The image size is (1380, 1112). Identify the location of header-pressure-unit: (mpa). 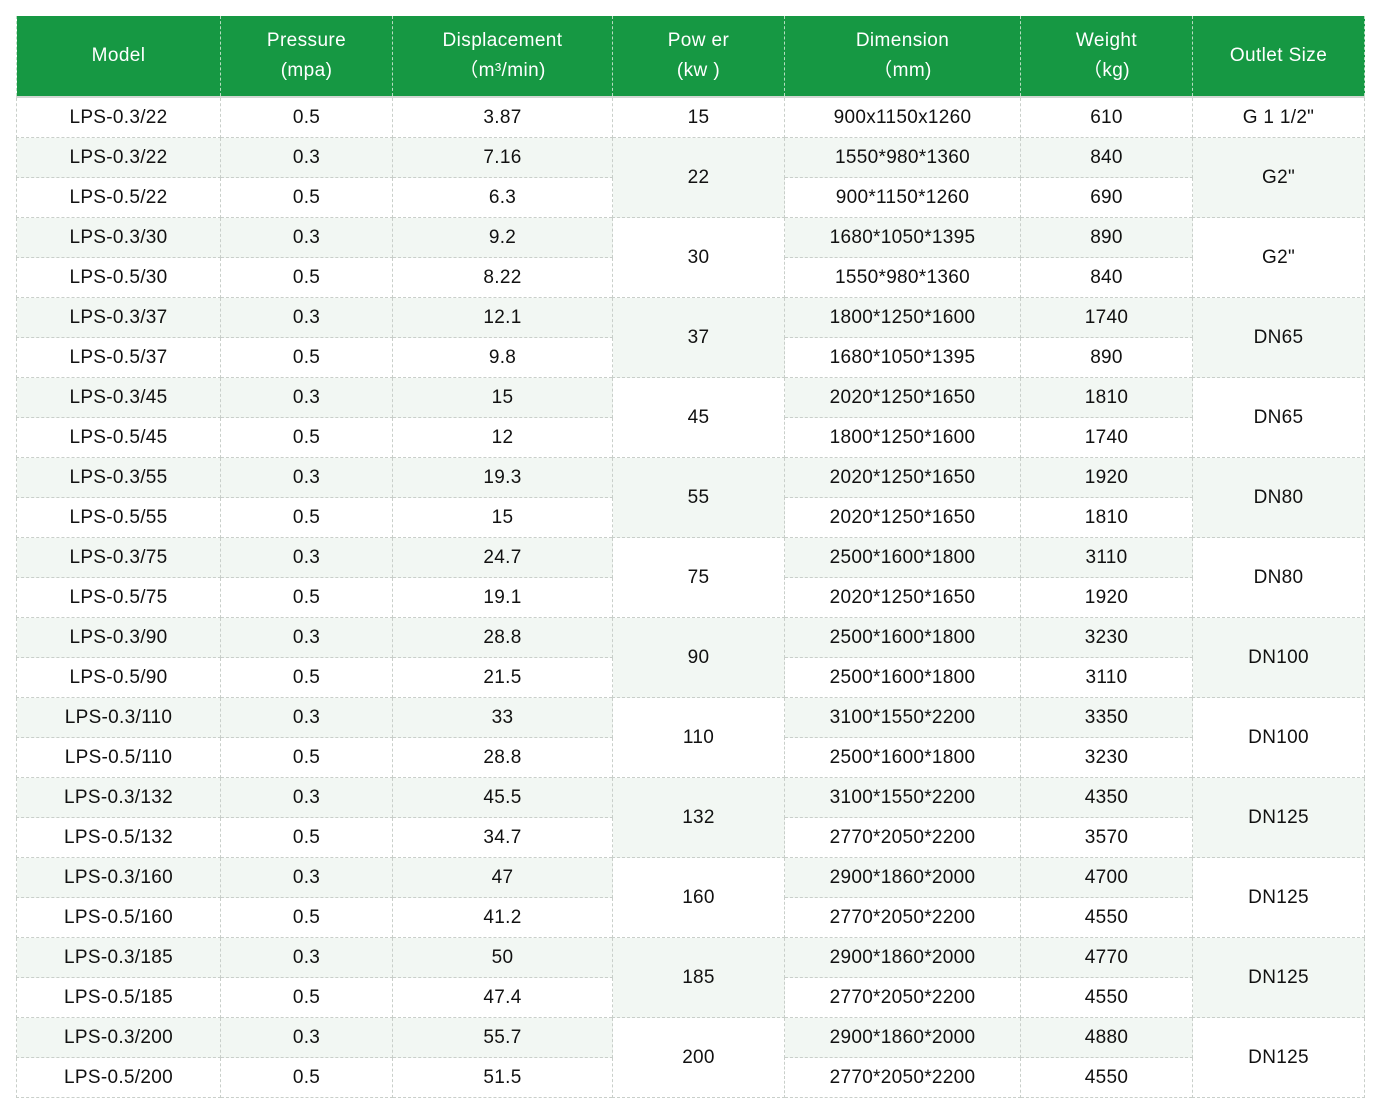
(306, 70).